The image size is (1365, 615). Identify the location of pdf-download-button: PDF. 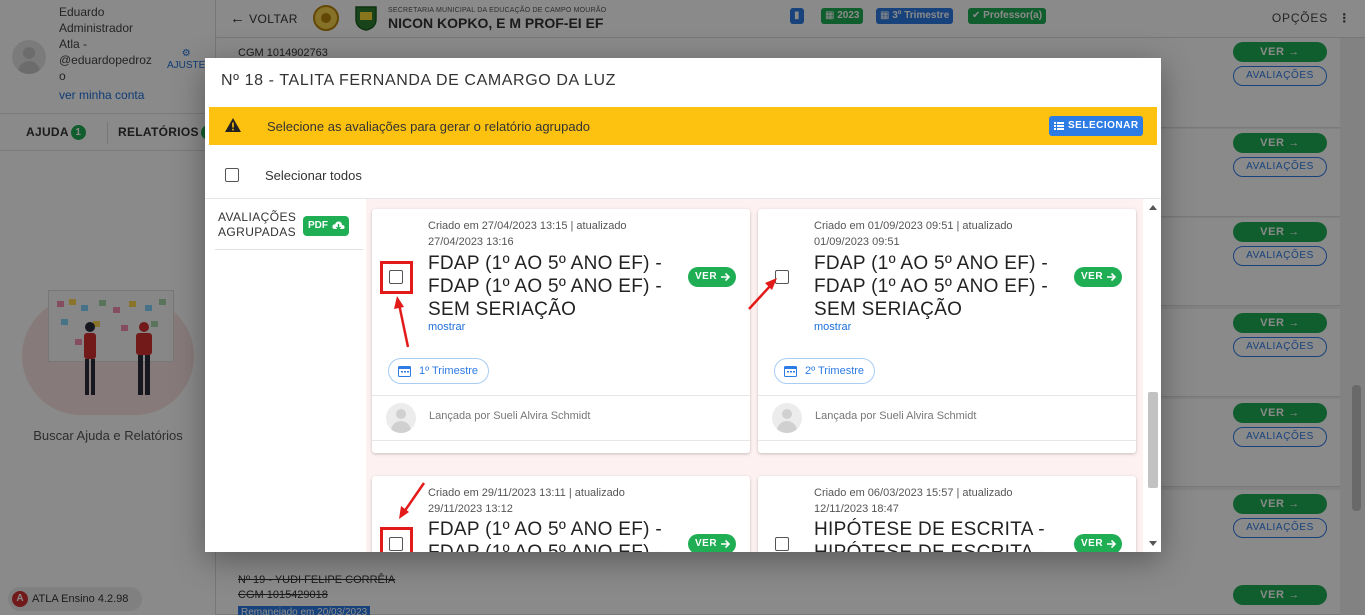
(326, 226).